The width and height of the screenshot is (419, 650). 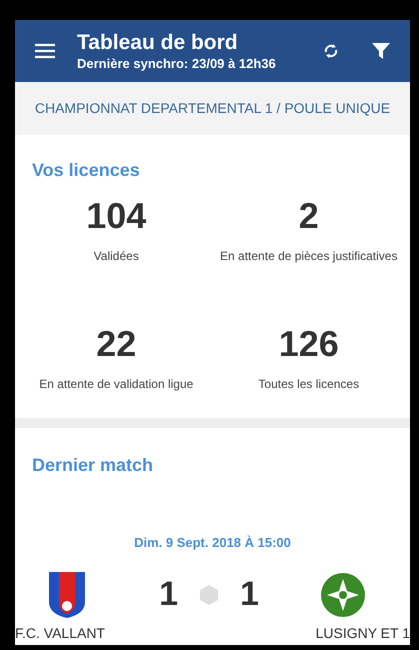 What do you see at coordinates (309, 384) in the screenshot?
I see `stat-label: Toutes les licences` at bounding box center [309, 384].